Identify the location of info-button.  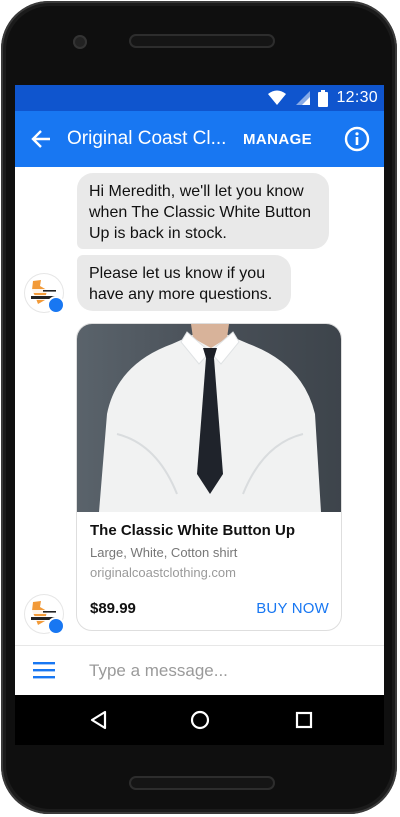
(357, 139).